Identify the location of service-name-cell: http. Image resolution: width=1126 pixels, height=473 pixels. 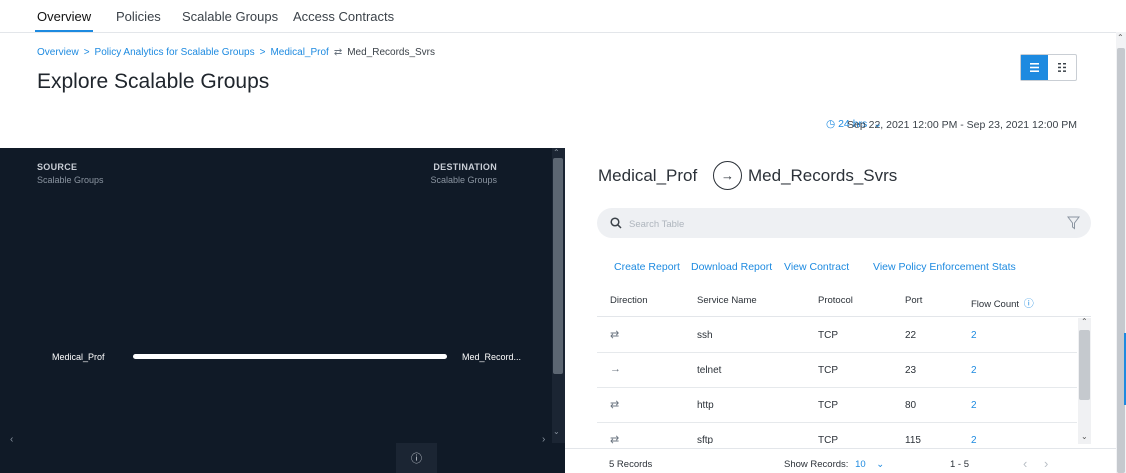
(705, 405).